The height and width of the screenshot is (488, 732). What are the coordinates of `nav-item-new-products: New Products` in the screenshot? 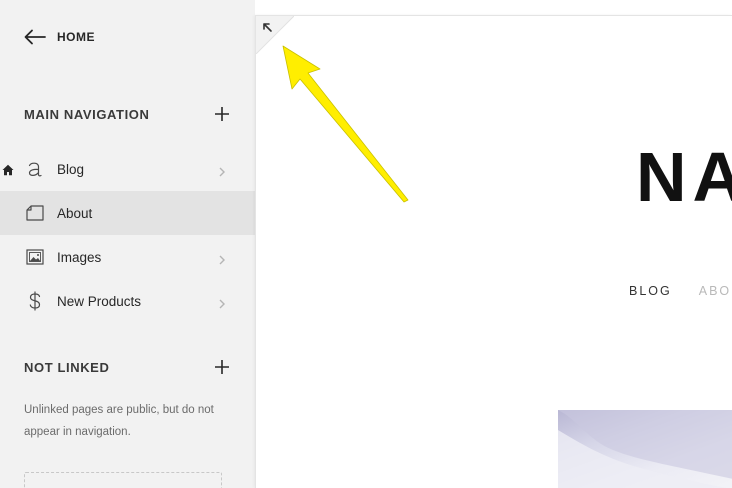 It's located at (127, 301).